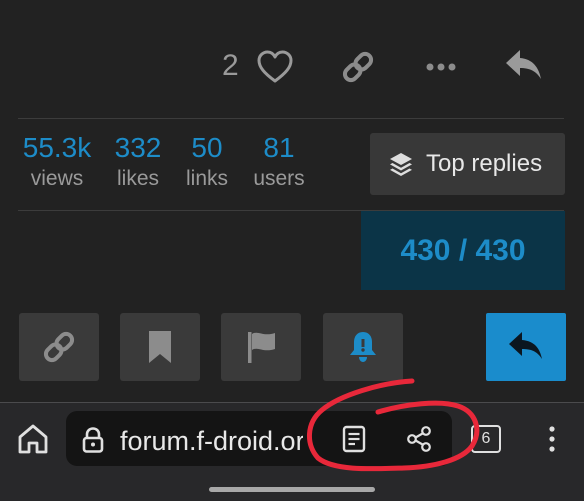 The height and width of the screenshot is (501, 584). I want to click on copy-link-button, so click(358, 67).